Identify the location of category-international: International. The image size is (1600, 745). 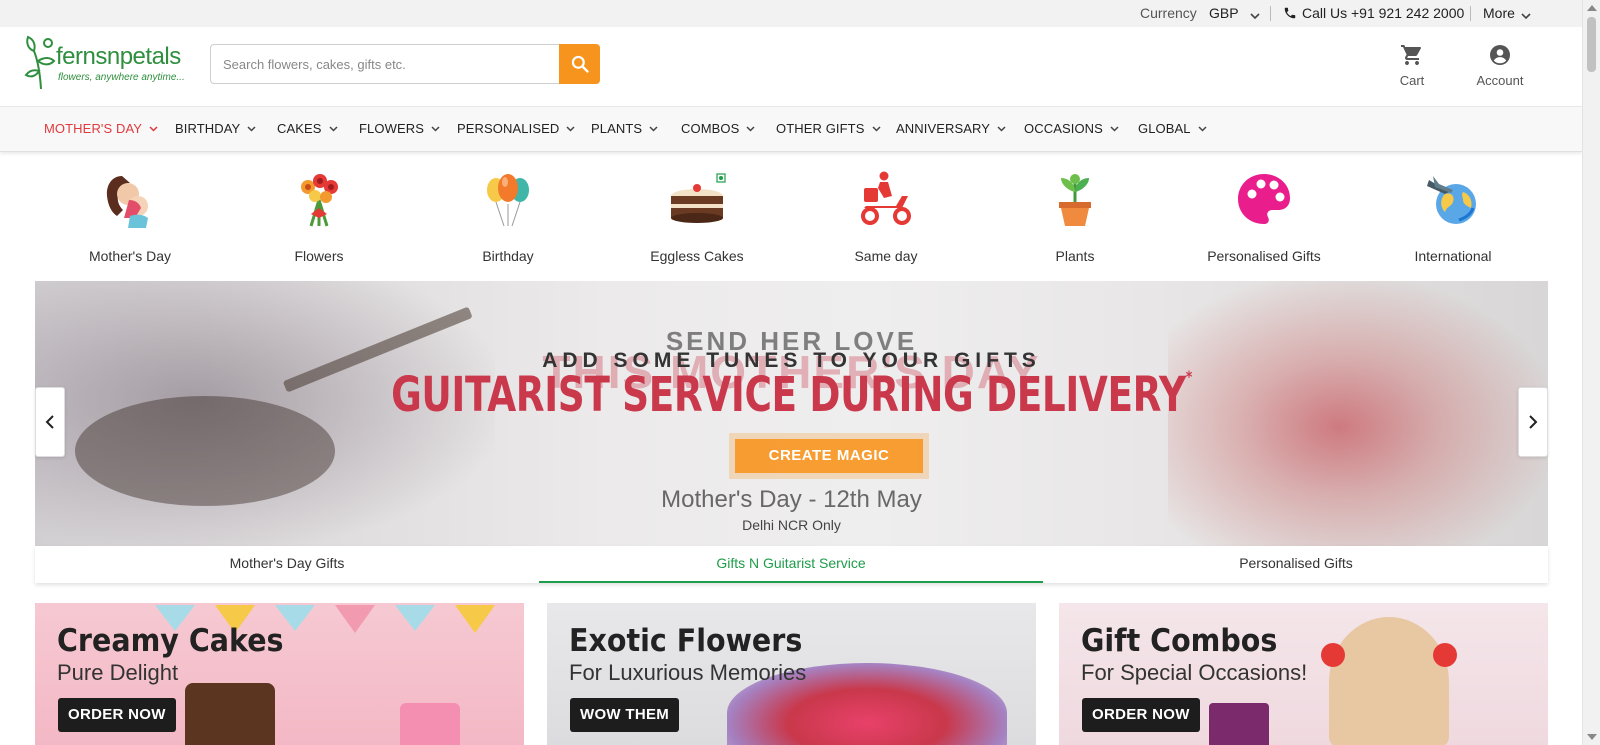
(1453, 217).